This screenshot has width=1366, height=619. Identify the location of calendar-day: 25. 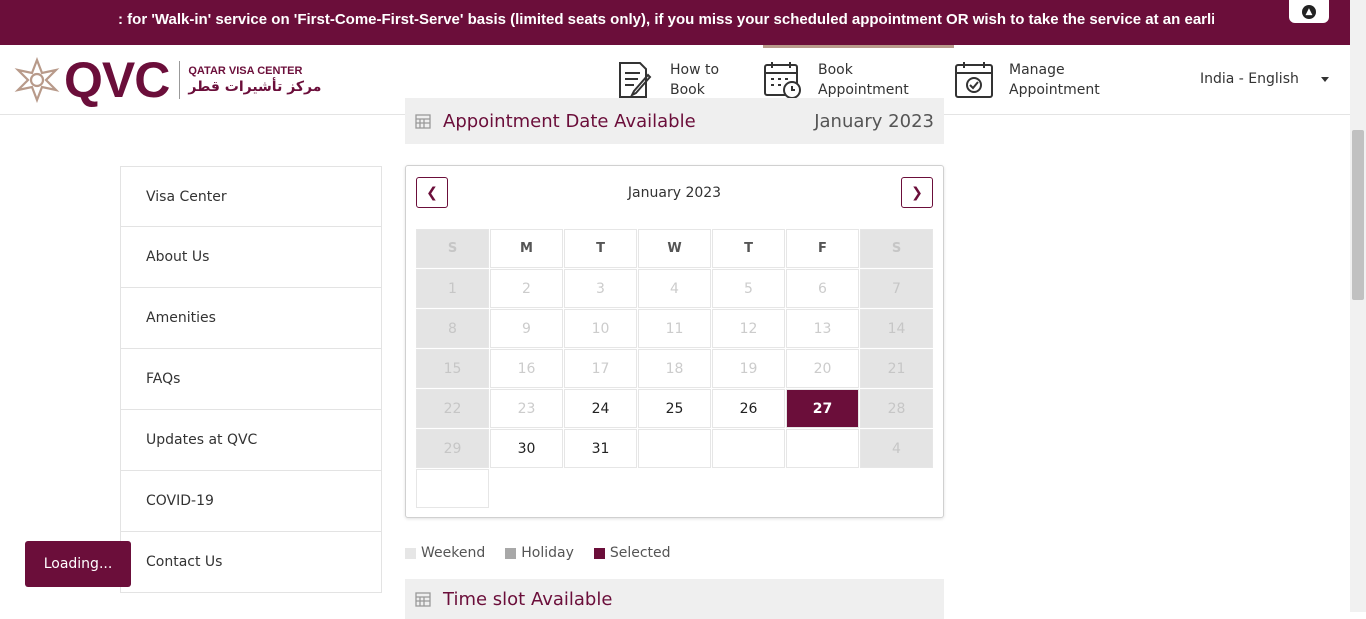
(674, 408).